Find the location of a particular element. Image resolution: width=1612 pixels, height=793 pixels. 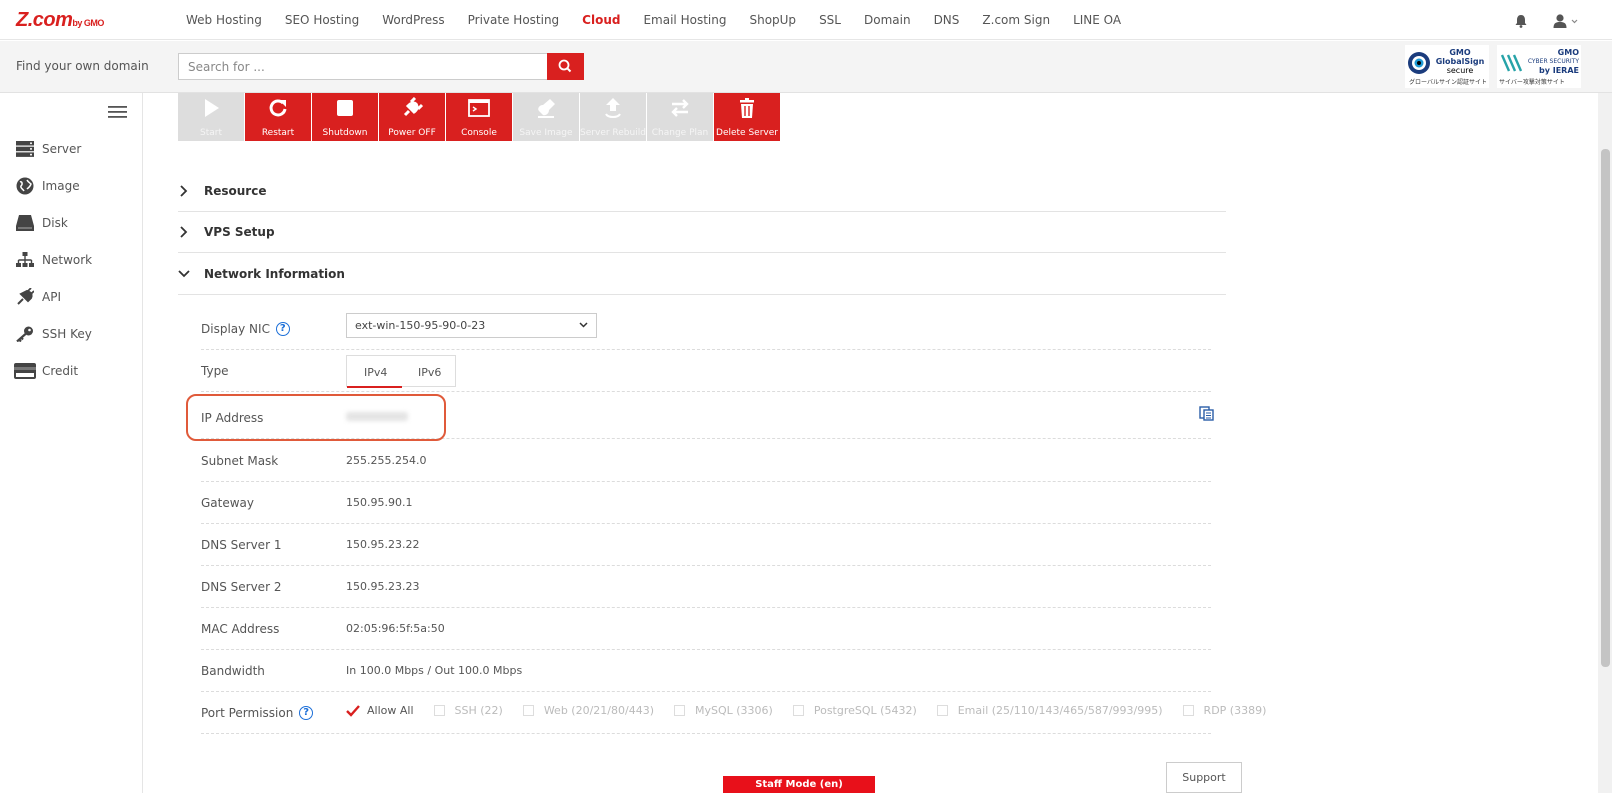

section-resource: Resource is located at coordinates (702, 191).